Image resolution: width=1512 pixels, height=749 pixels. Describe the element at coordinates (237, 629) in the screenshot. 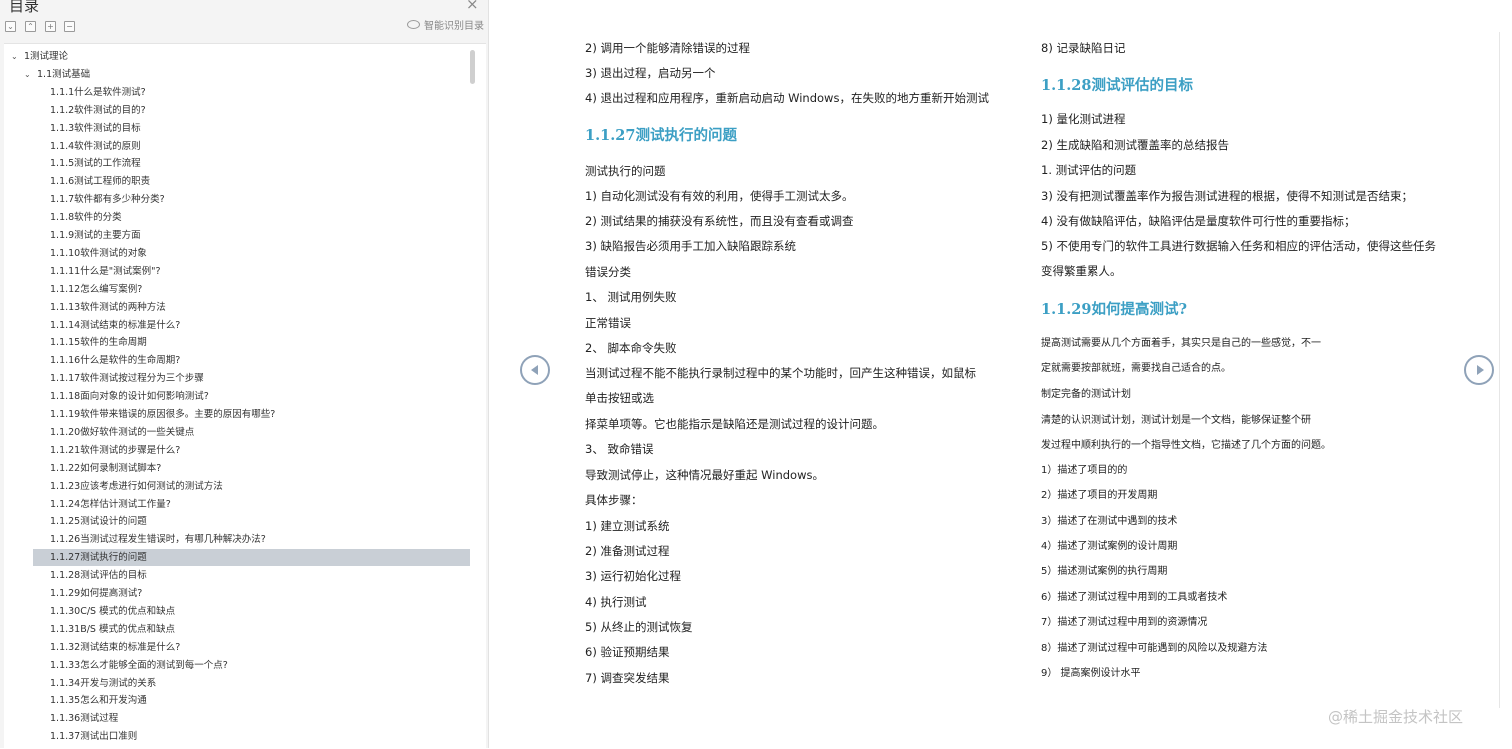

I see `toc-item: 1.1.31B/S 模式的优点和缺点` at that location.